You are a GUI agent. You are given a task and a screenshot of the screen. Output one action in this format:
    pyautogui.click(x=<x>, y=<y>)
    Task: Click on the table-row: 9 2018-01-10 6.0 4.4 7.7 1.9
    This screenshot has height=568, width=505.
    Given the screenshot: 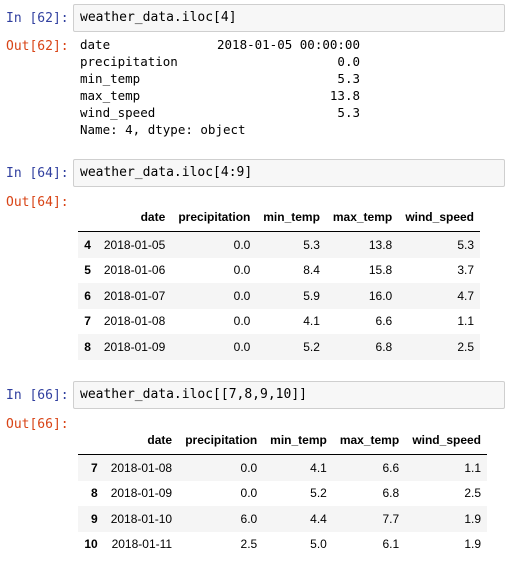 What is the action you would take?
    pyautogui.click(x=282, y=519)
    